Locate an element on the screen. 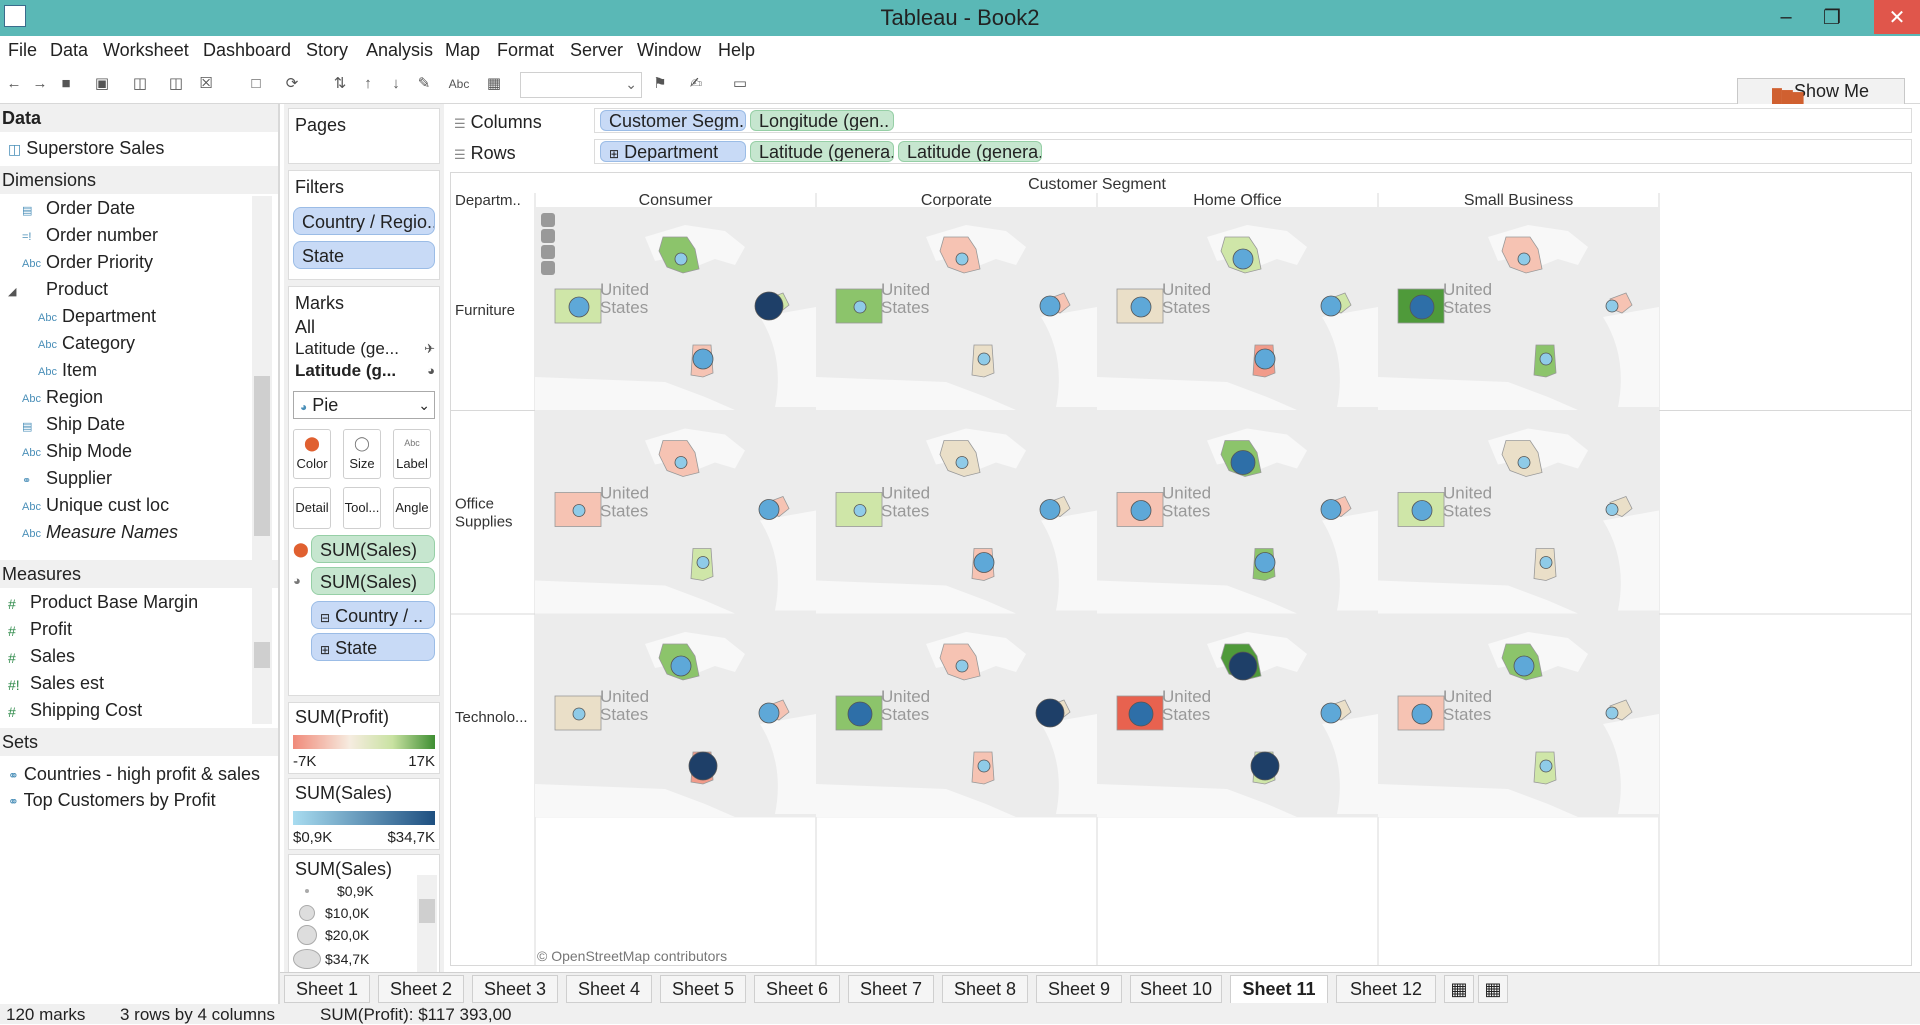 The image size is (1920, 1025). new-worksheet-icon: ▦ is located at coordinates (1459, 989).